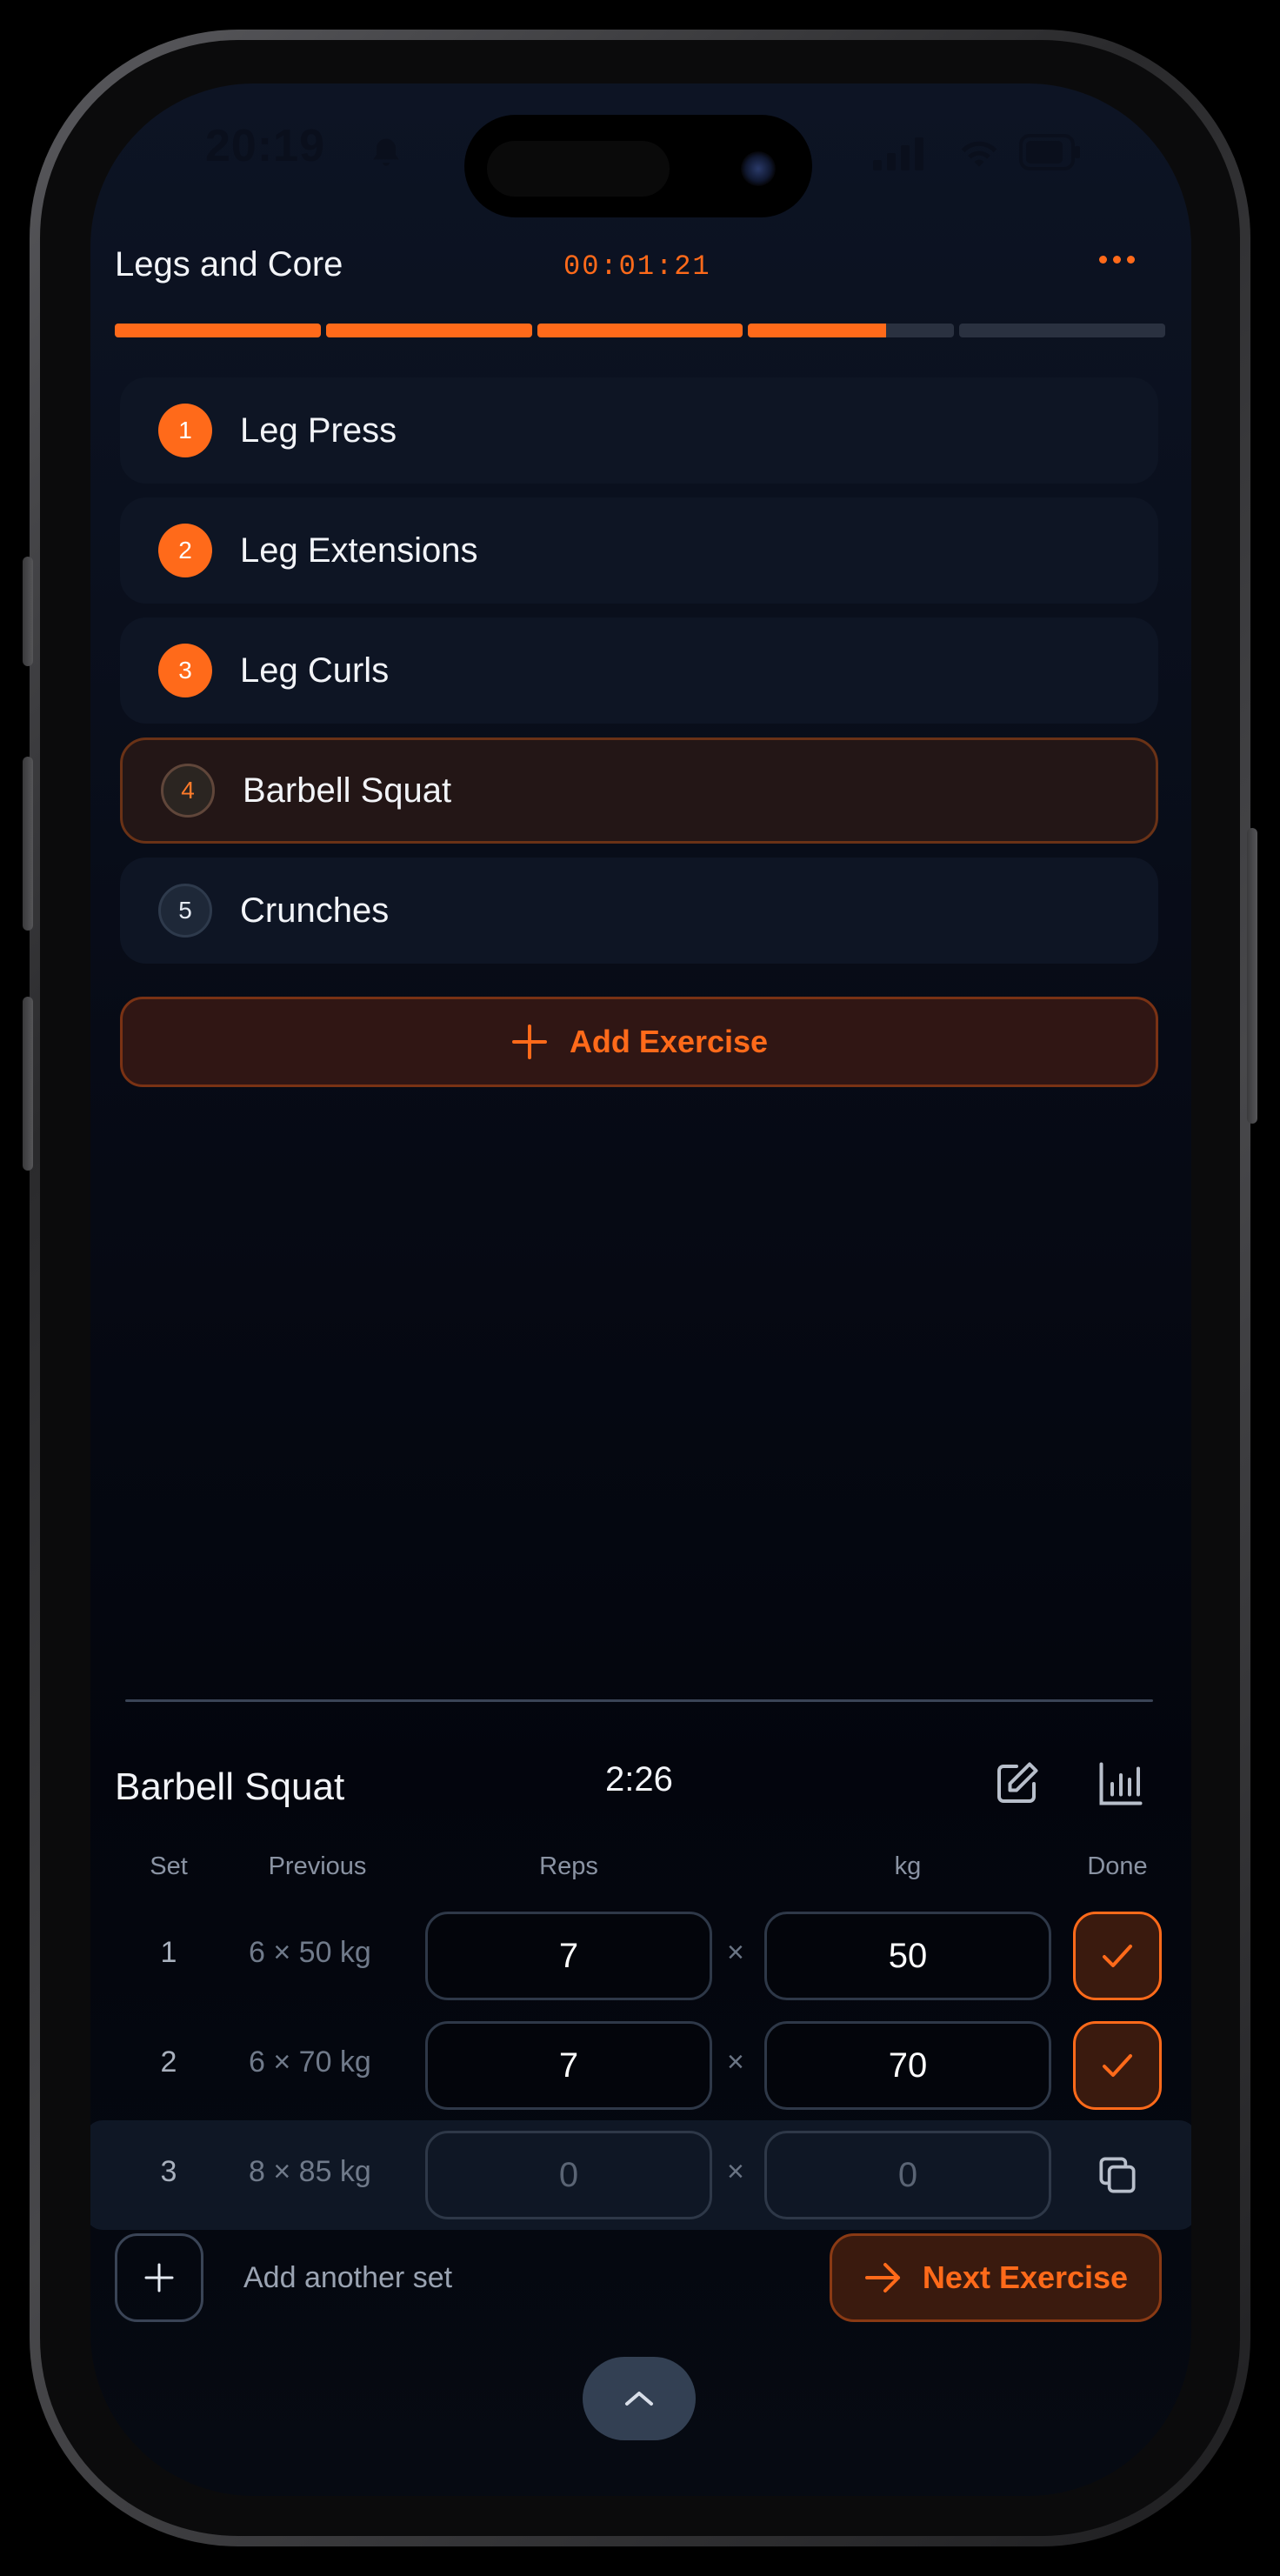  I want to click on arrow-right-icon, so click(882, 2277).